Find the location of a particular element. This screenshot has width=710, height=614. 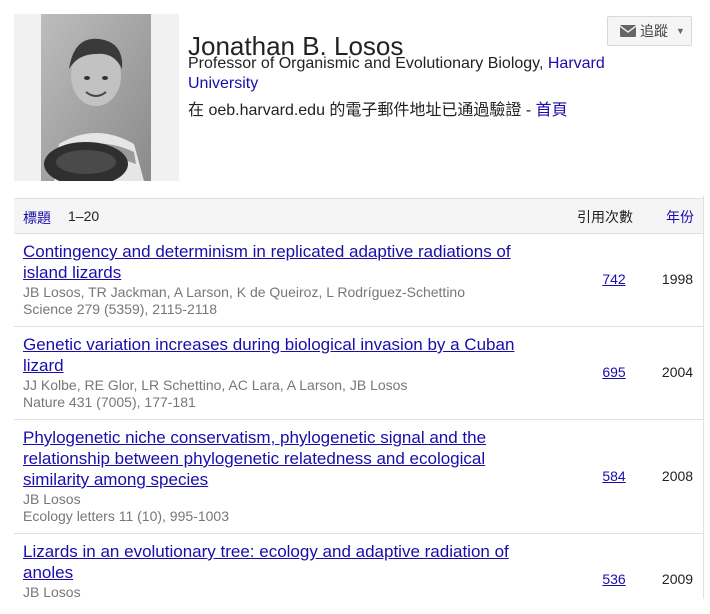

article-year: 2008 is located at coordinates (677, 476).